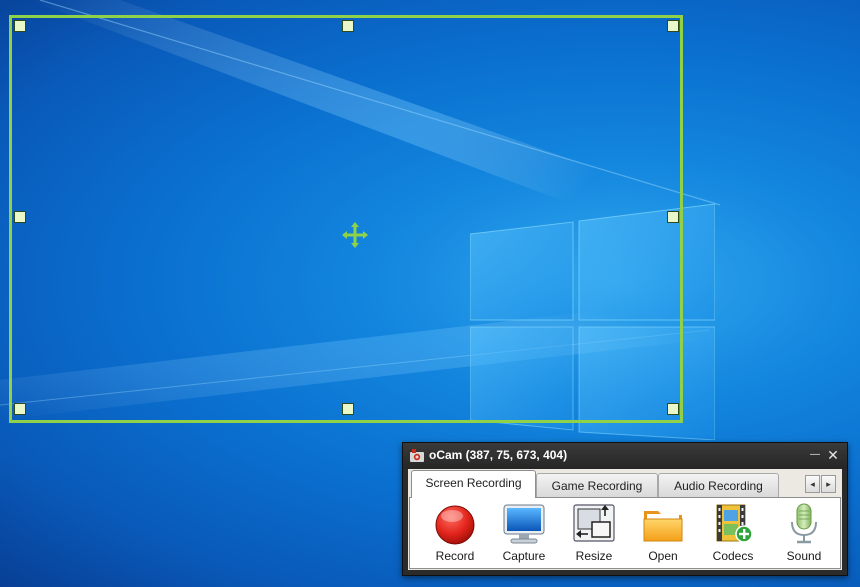 Image resolution: width=860 pixels, height=587 pixels. Describe the element at coordinates (733, 556) in the screenshot. I see `codecs-label: Codecs` at that location.